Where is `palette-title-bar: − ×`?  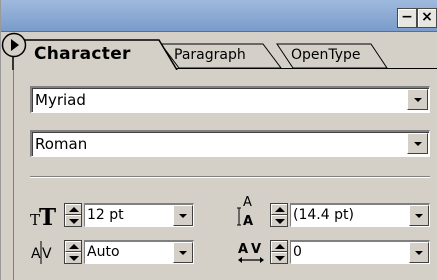
palette-title-bar: − × is located at coordinates (219, 16).